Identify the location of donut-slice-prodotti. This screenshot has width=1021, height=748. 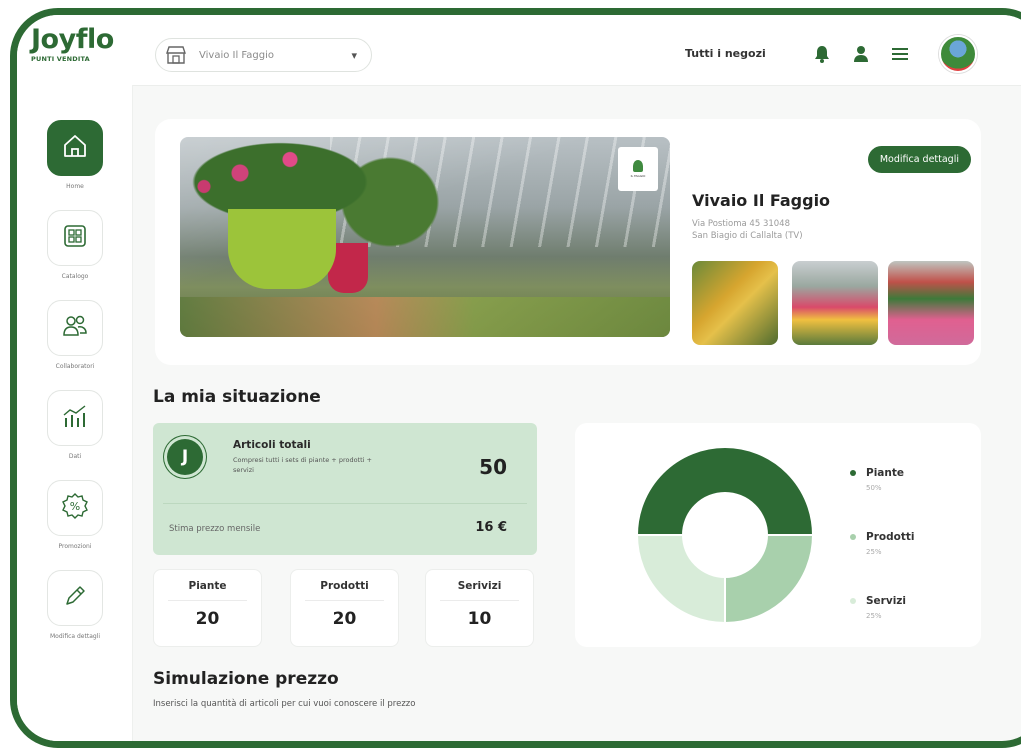
(769, 579).